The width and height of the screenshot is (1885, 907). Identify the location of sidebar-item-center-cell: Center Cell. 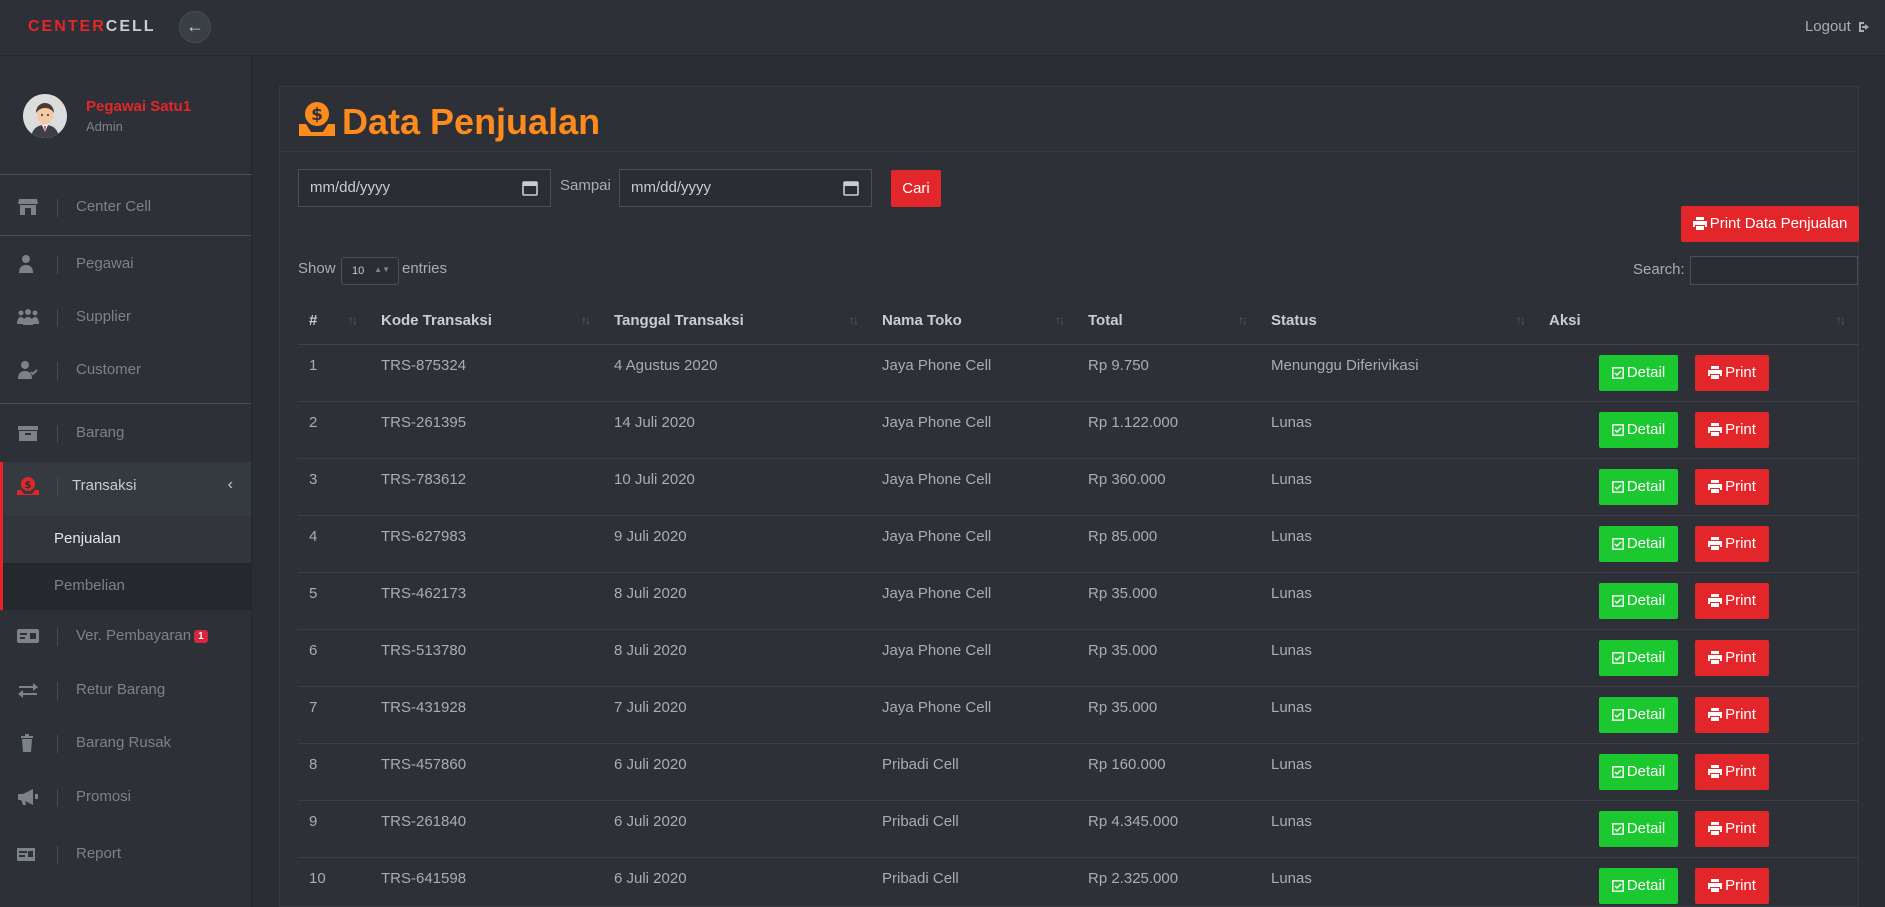
(125, 208).